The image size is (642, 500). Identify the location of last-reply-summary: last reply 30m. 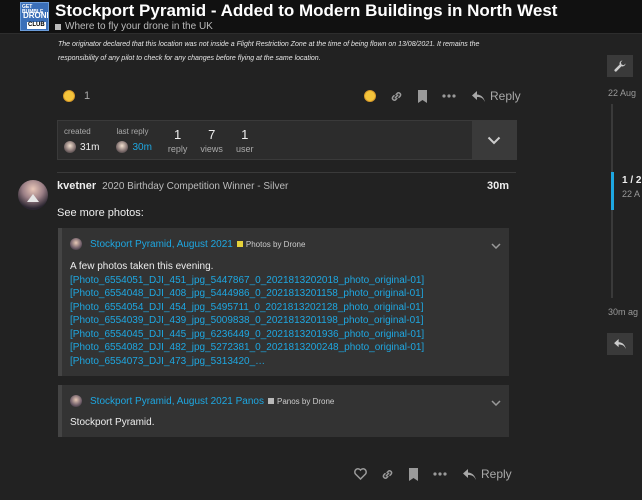
(134, 140).